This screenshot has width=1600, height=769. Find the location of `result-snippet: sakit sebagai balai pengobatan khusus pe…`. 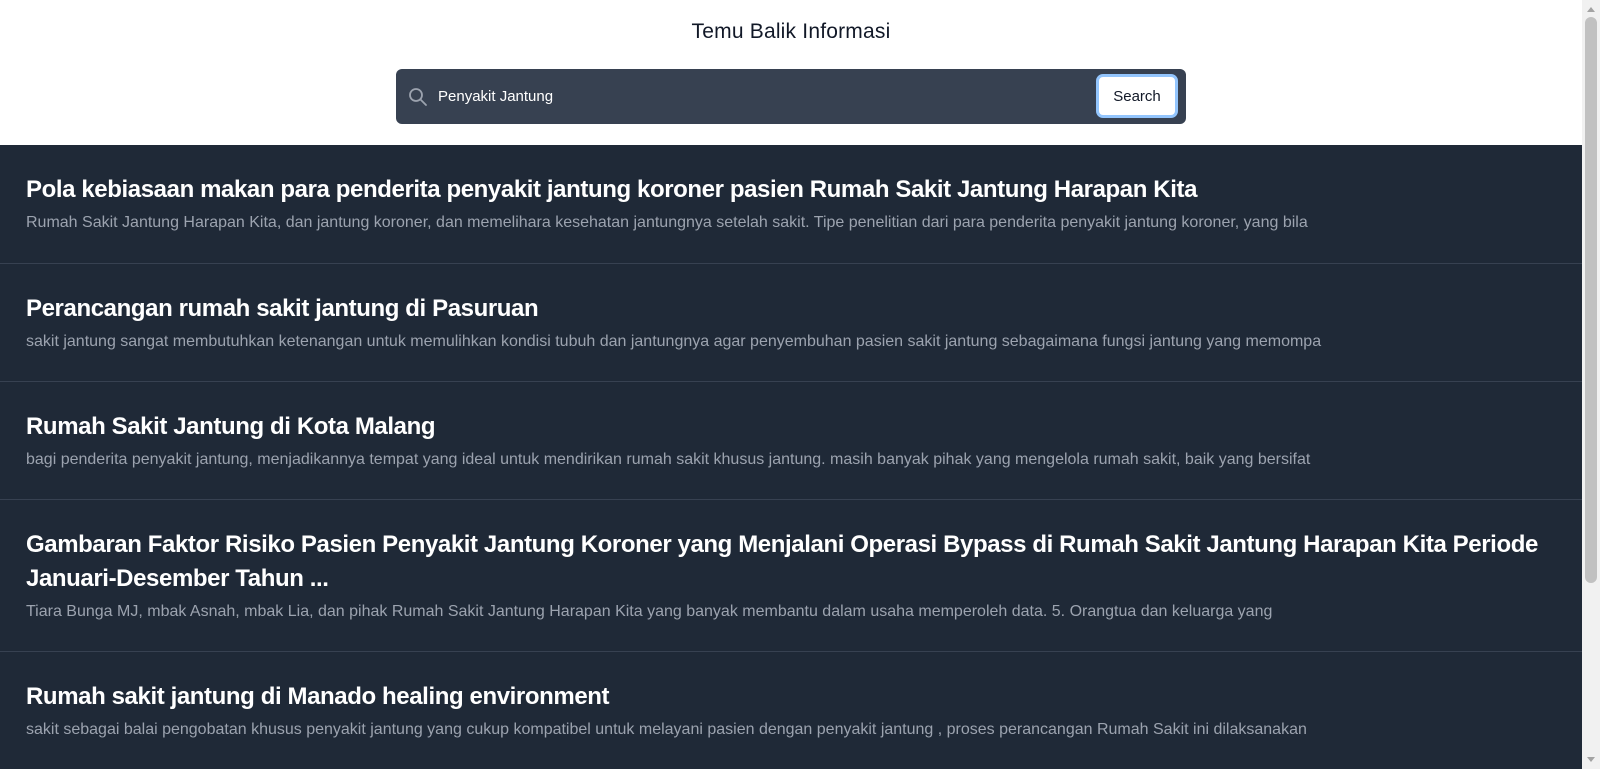

result-snippet: sakit sebagai balai pengobatan khusus pe… is located at coordinates (666, 729).